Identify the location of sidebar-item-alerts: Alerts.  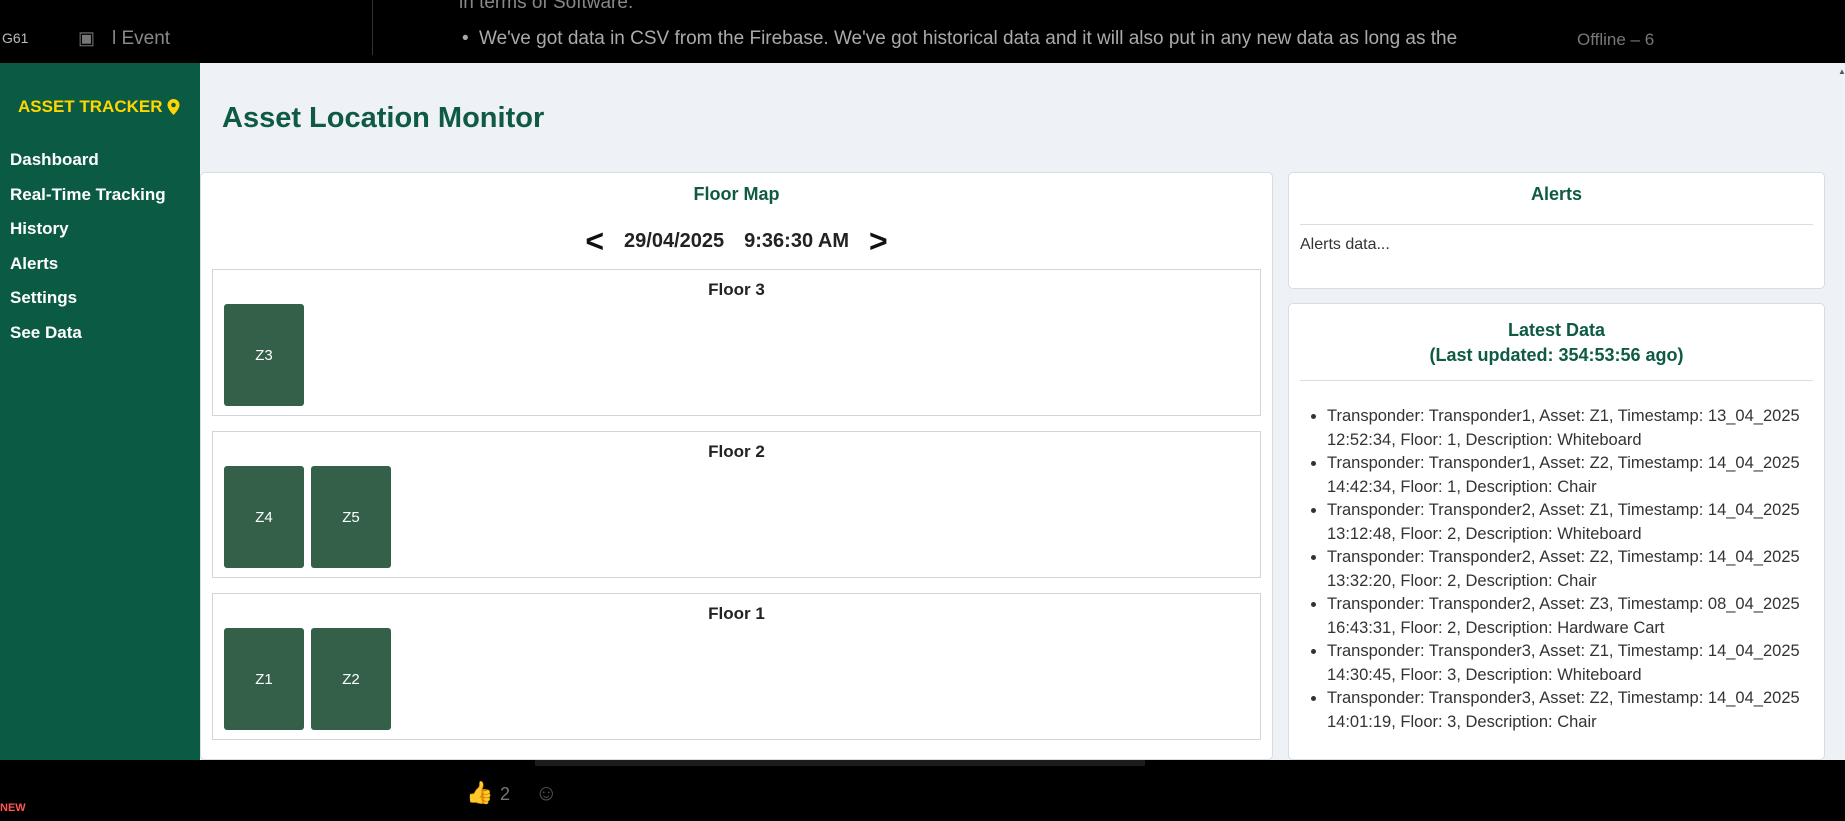
(88, 264).